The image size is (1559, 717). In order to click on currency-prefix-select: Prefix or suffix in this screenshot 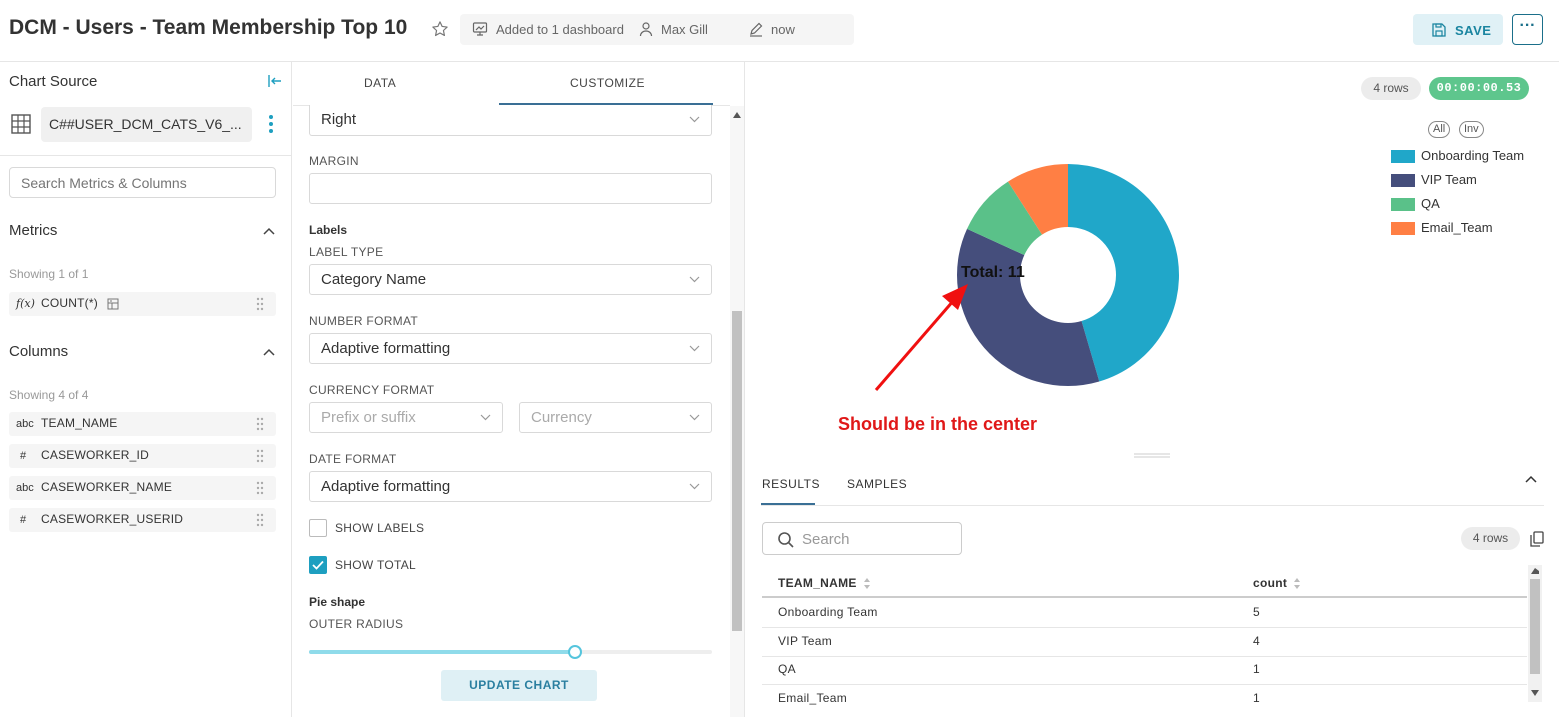, I will do `click(406, 417)`.